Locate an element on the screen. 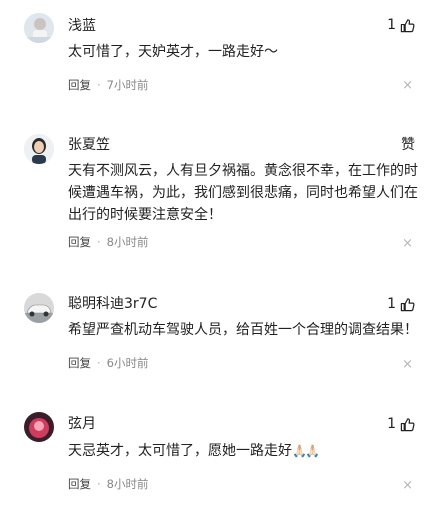 The width and height of the screenshot is (441, 511). comment-username: 张夏笠 is located at coordinates (89, 145).